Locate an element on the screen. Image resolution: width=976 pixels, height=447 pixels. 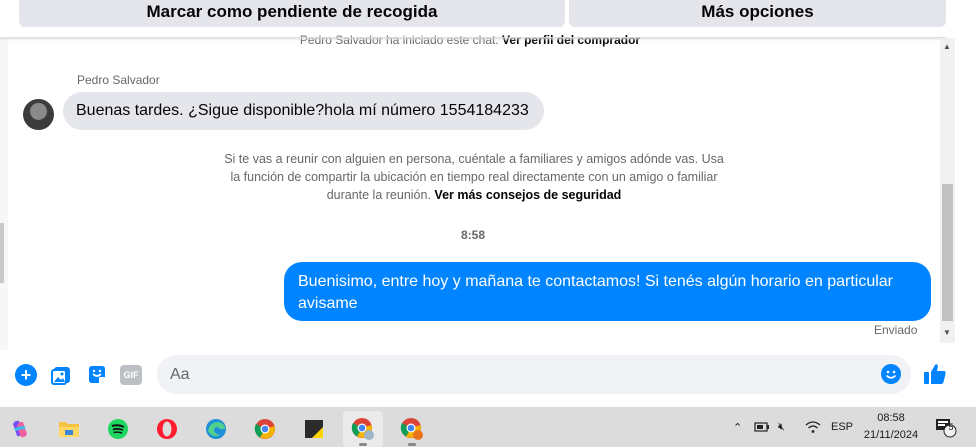
emoji-icon is located at coordinates (891, 374).